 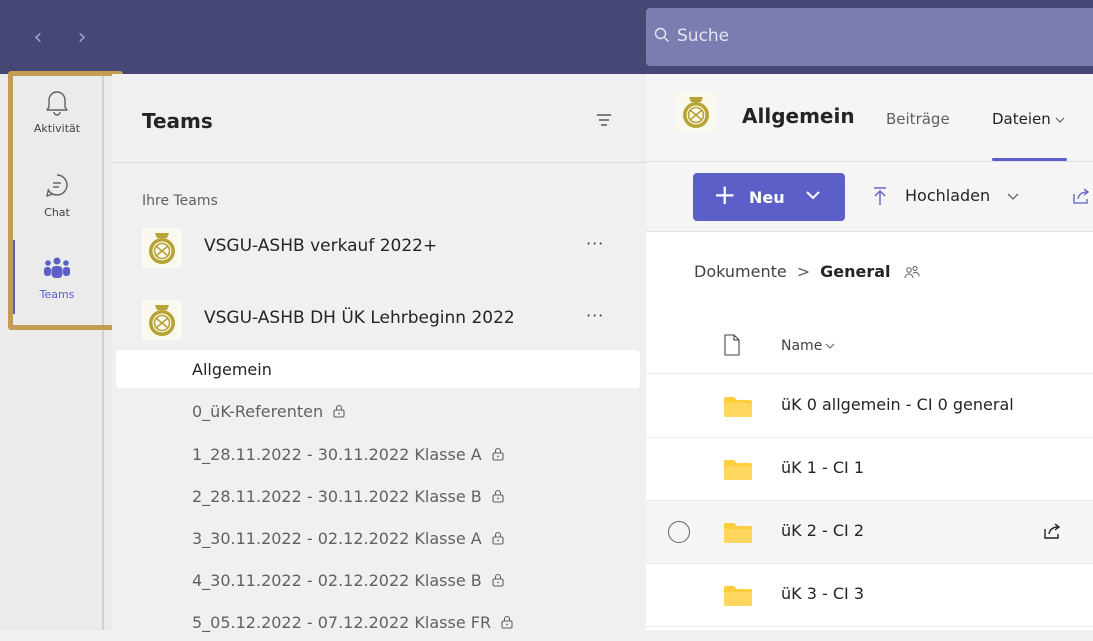 I want to click on channel-name: 3_30.11.2022 - 02.12.2022 Klasse A, so click(x=337, y=538).